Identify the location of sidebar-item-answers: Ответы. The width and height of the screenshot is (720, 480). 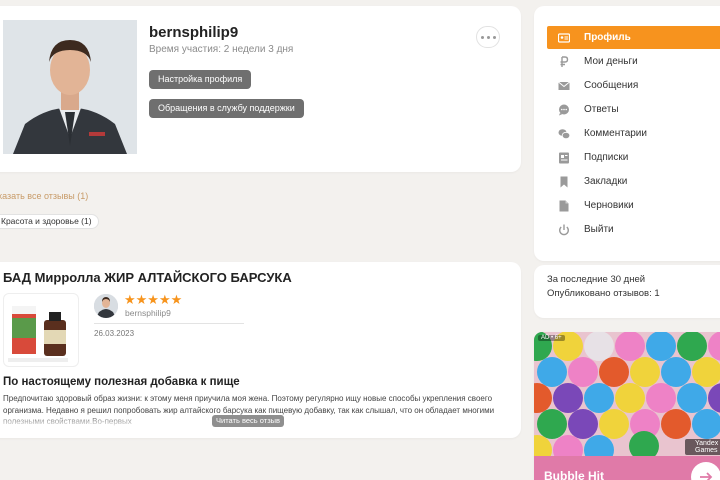
(633, 109).